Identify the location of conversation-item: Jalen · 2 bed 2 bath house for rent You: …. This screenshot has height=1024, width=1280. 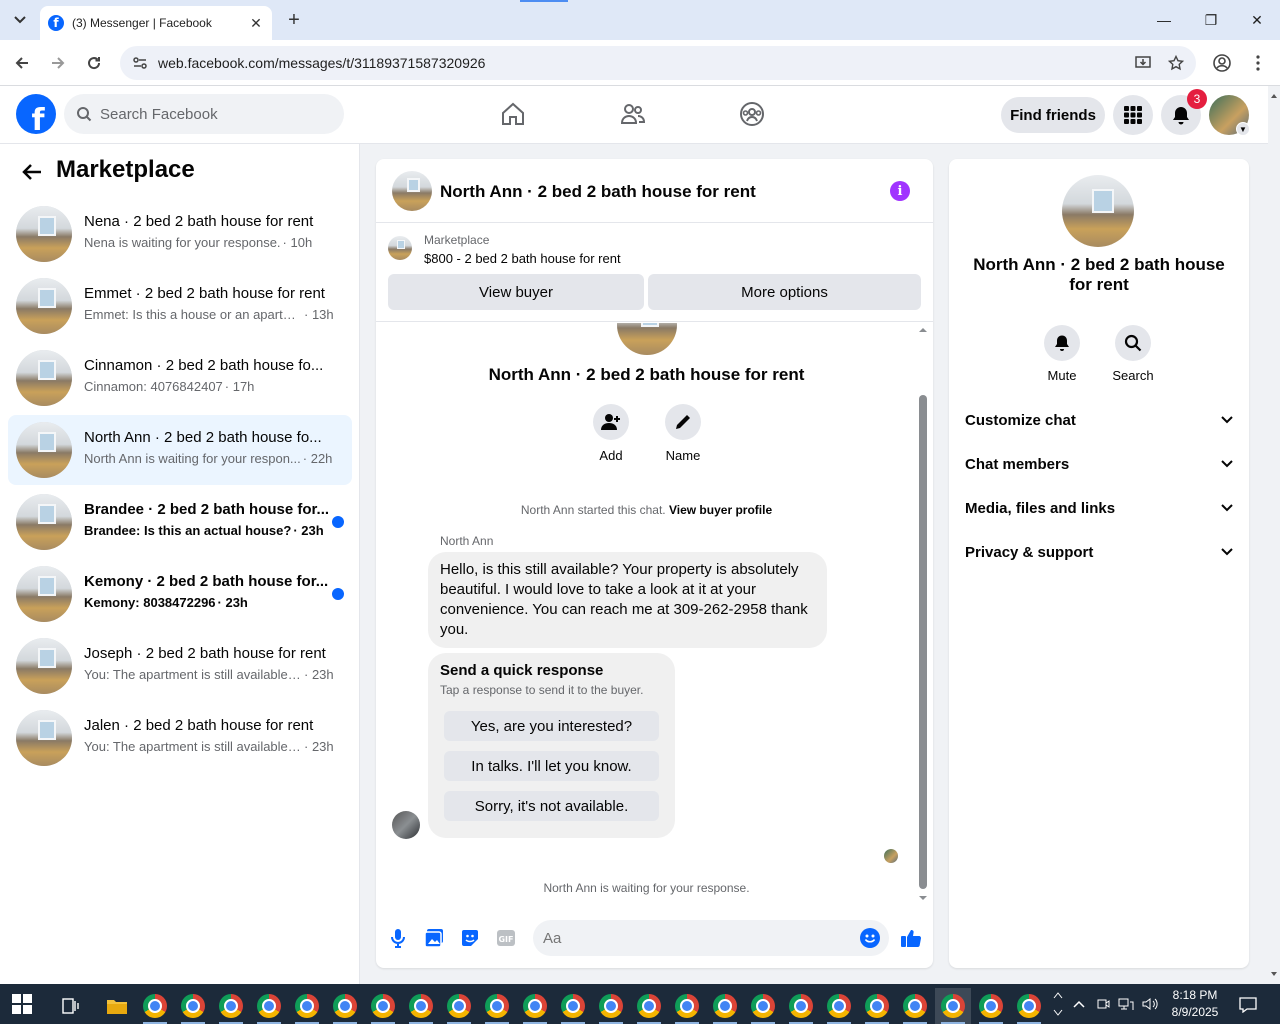
(180, 738).